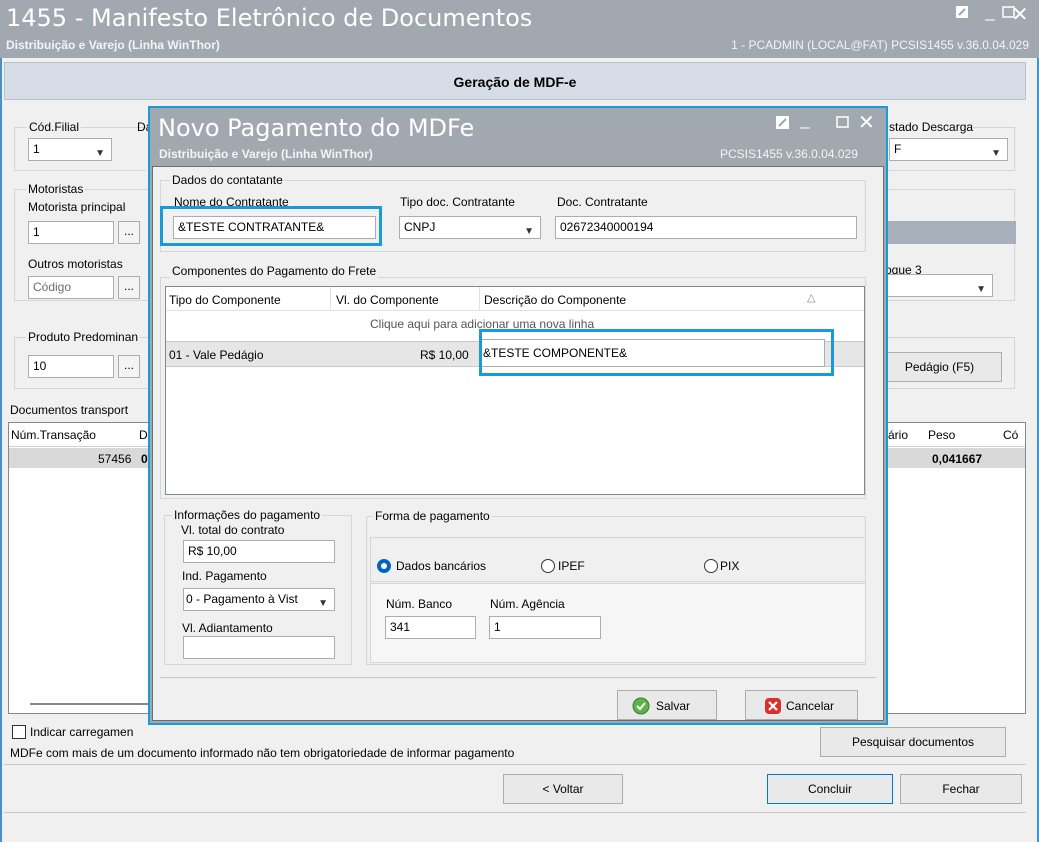  I want to click on indicar-checkbox, so click(19, 732).